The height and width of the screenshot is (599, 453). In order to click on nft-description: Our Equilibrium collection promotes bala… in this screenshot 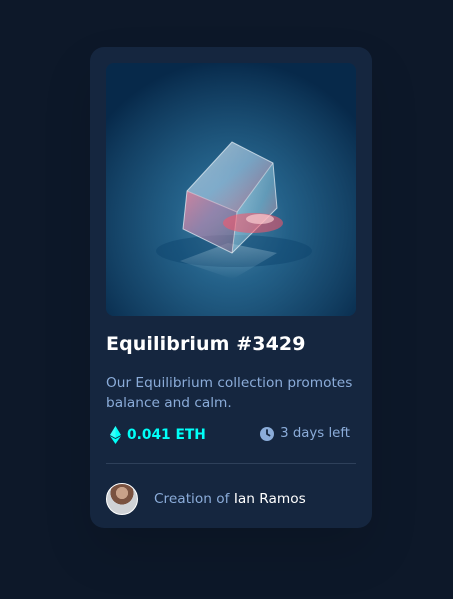, I will do `click(229, 393)`.